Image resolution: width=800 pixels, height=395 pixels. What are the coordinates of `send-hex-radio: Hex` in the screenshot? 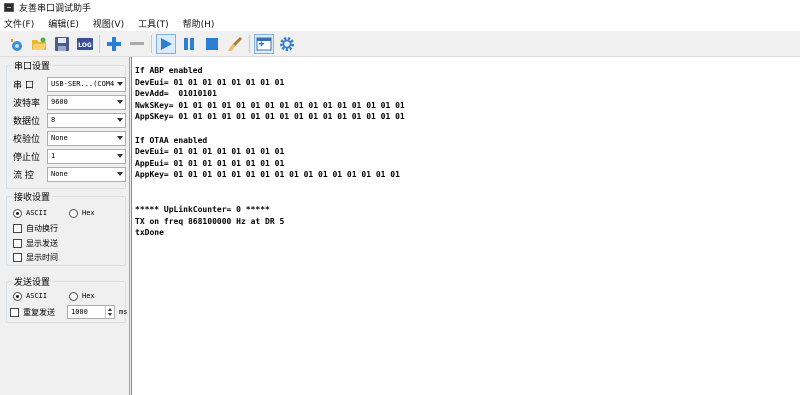 It's located at (82, 296).